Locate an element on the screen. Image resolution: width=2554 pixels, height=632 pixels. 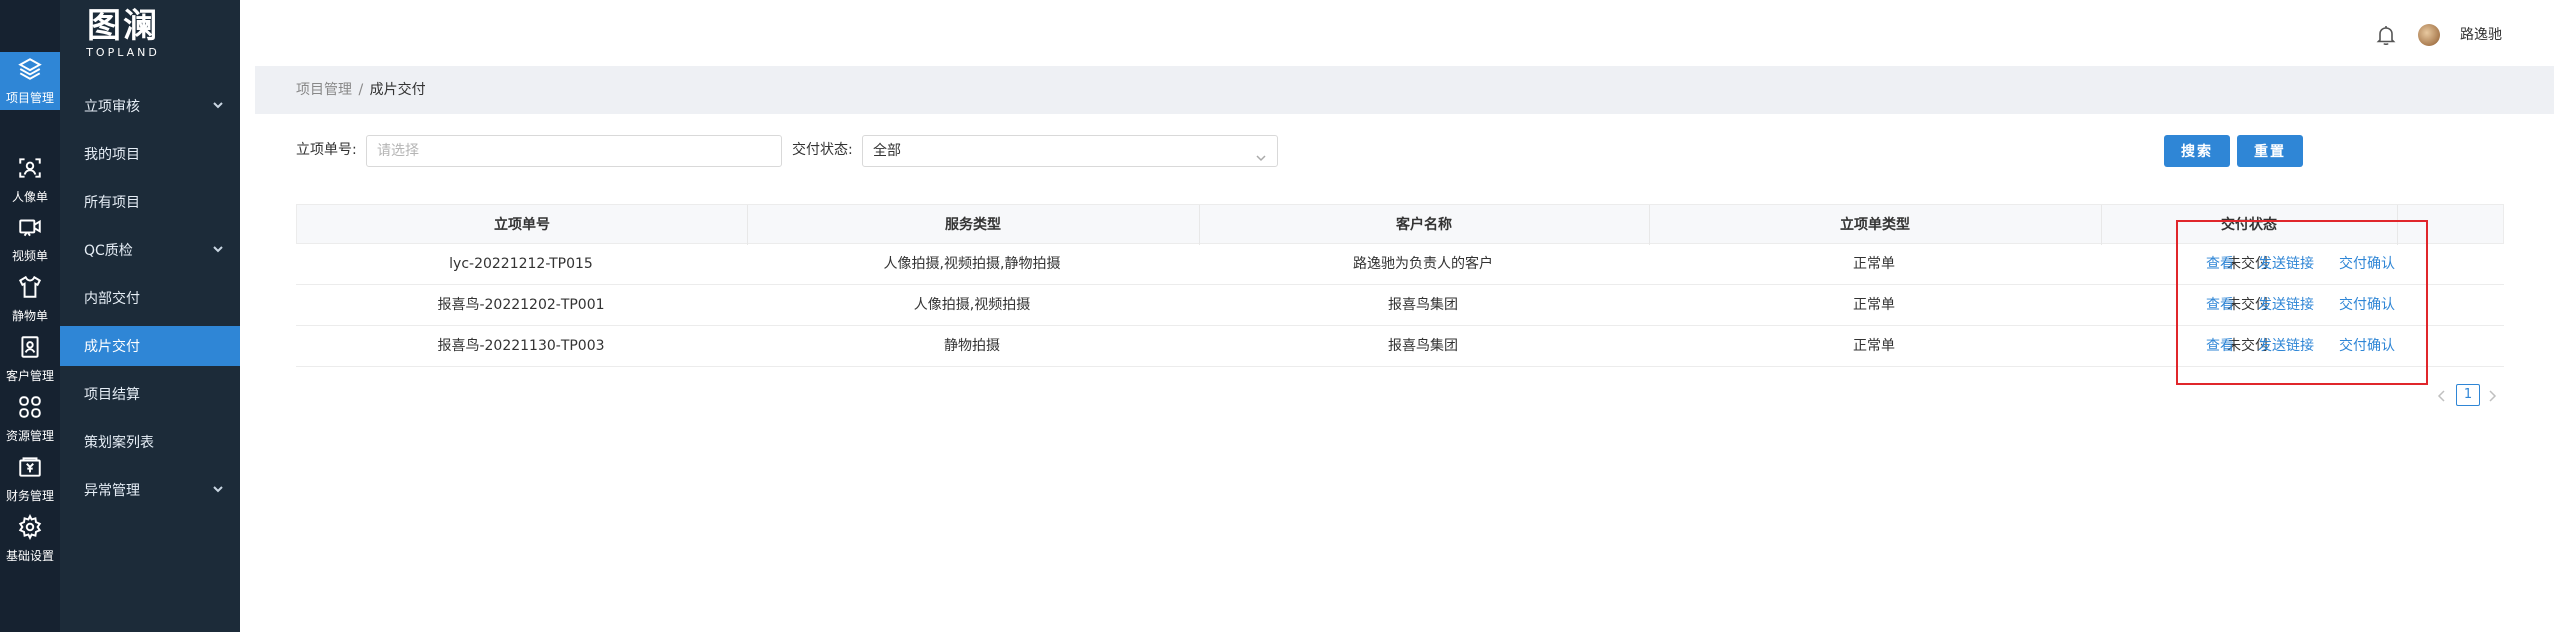
layers-icon is located at coordinates (30, 71).